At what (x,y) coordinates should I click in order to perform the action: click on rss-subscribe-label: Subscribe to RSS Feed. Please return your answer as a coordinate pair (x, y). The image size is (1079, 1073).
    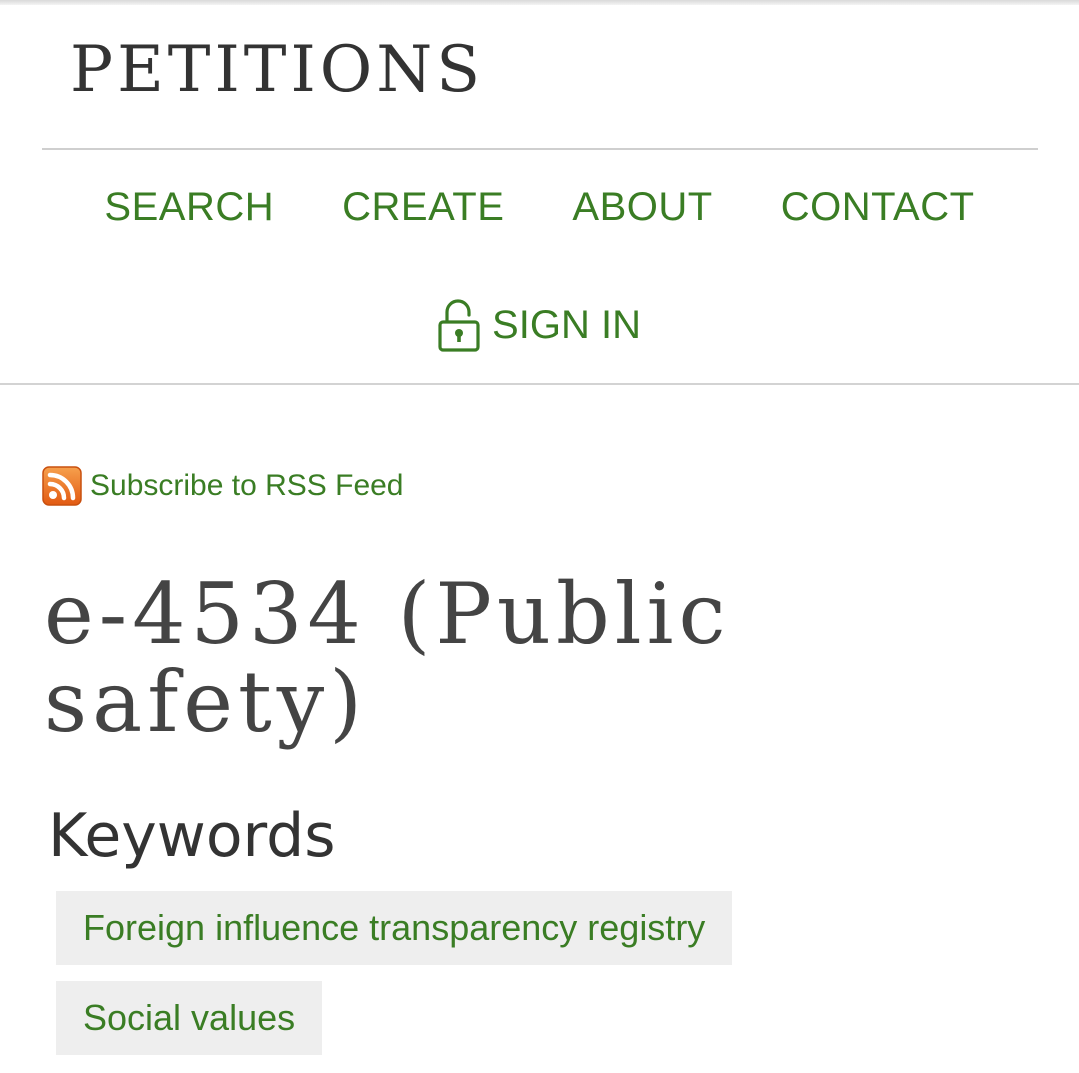
    Looking at the image, I should click on (247, 485).